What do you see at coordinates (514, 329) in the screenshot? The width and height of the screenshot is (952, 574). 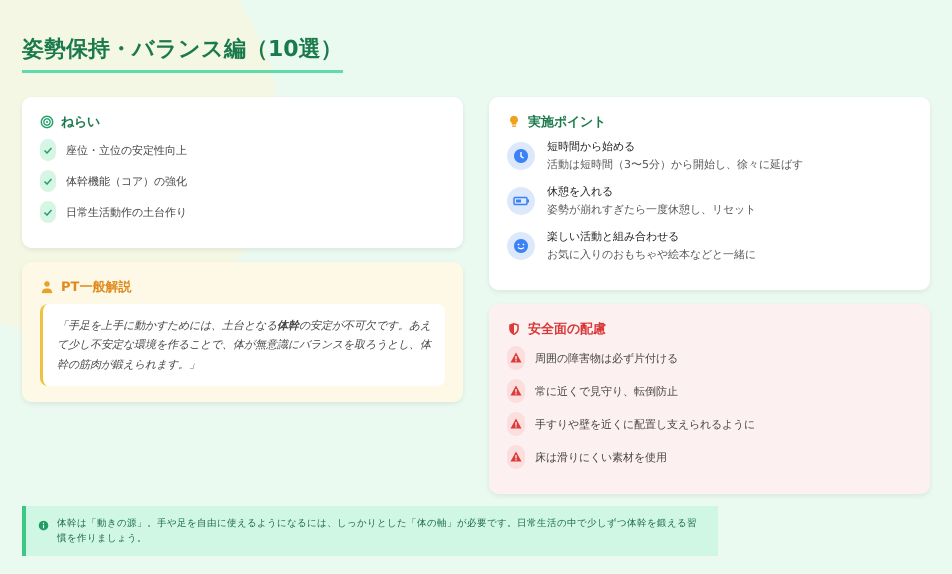 I see `shield-icon` at bounding box center [514, 329].